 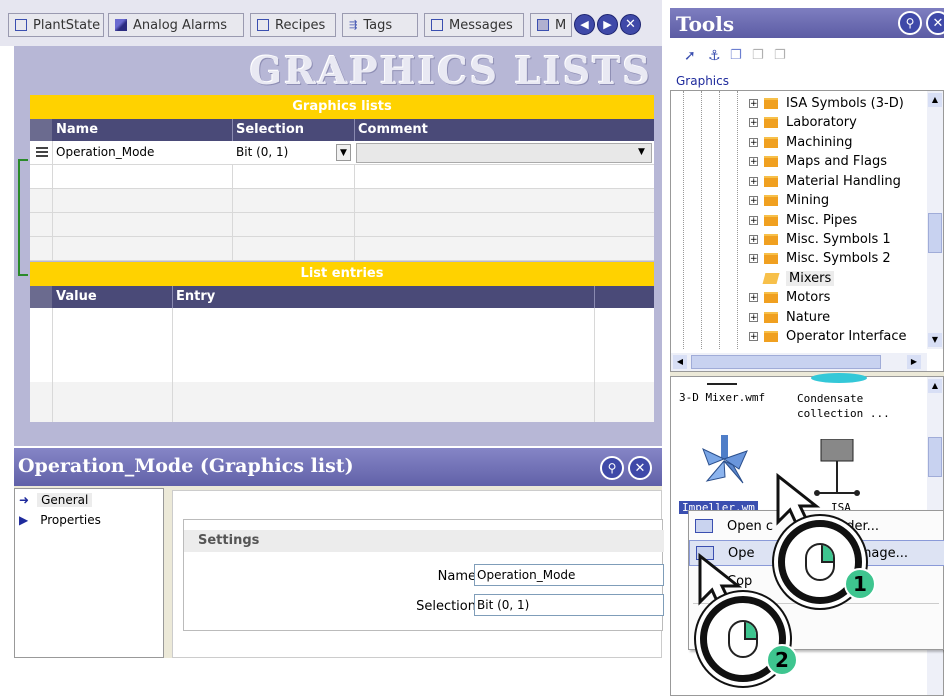 I want to click on settings-group: Settings Name Selection, so click(x=423, y=575).